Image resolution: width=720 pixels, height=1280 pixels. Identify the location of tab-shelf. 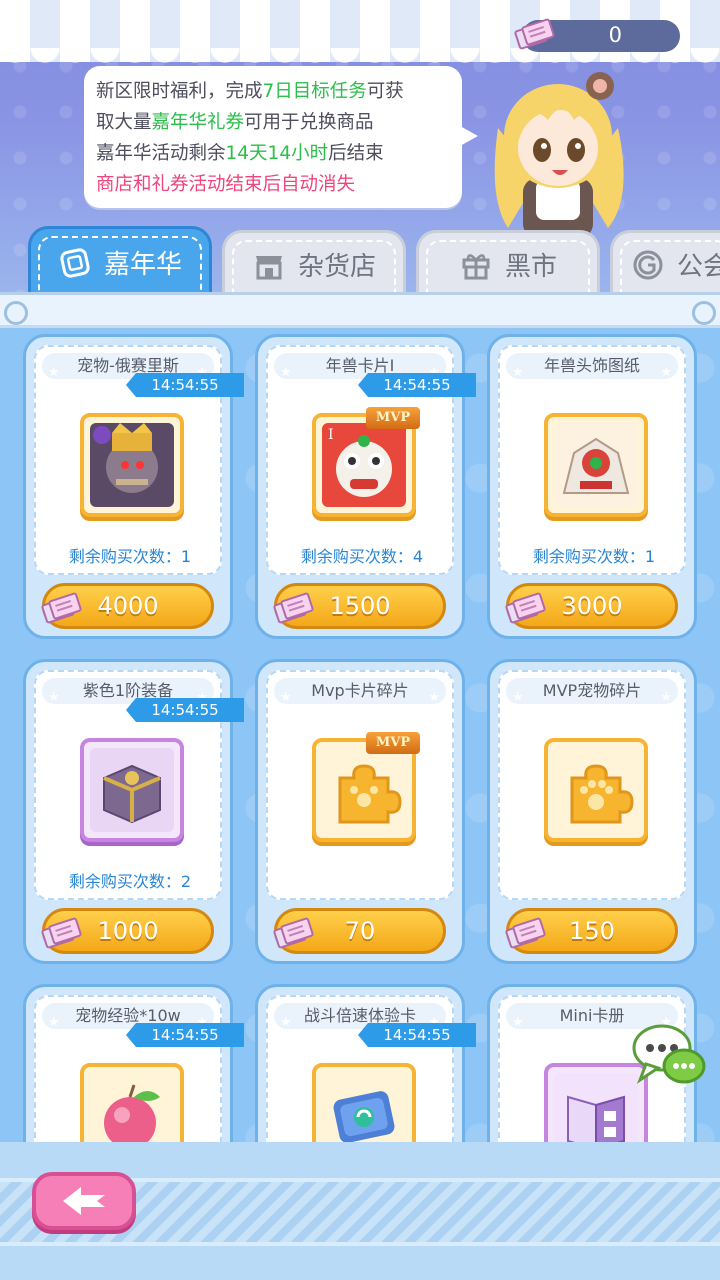
(360, 310).